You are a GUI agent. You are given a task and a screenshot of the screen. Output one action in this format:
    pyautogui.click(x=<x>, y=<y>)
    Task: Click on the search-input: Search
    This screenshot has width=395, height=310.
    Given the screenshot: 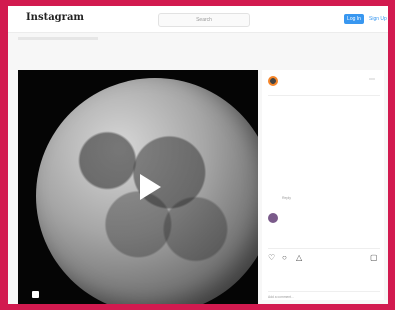 What is the action you would take?
    pyautogui.click(x=204, y=20)
    